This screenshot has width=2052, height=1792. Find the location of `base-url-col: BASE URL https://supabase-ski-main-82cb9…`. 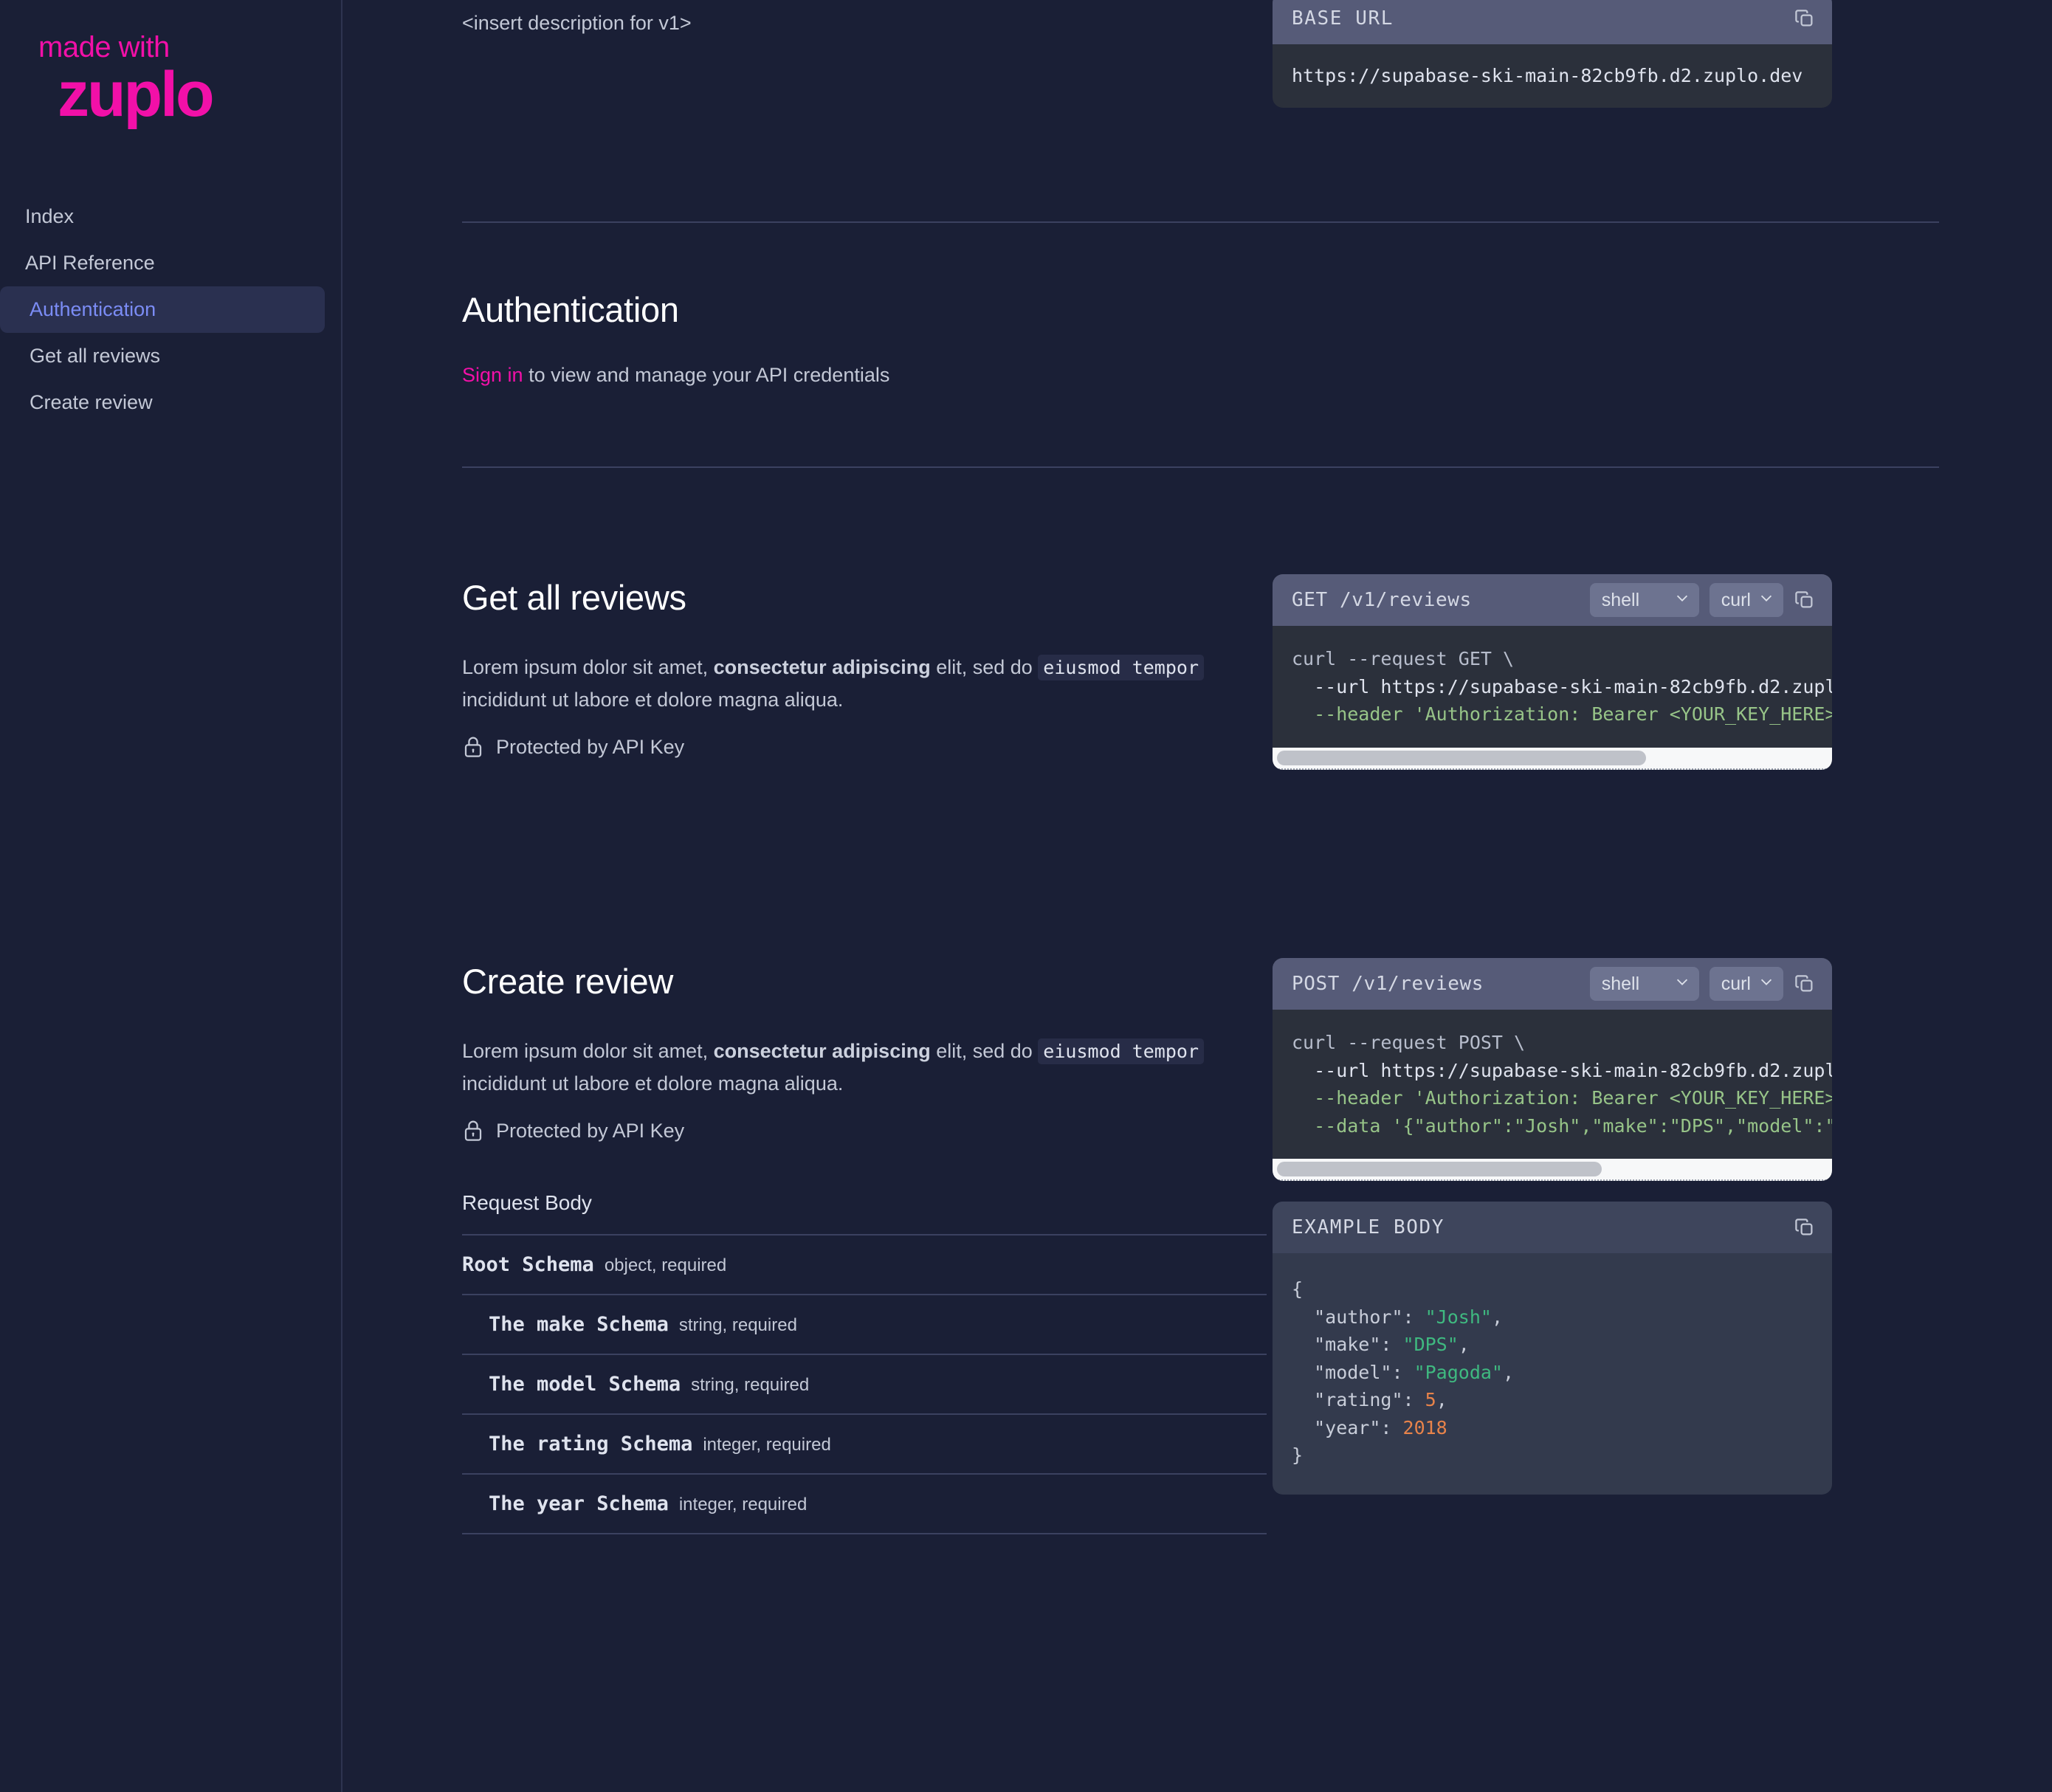

base-url-col: BASE URL https://supabase-ski-main-82cb9… is located at coordinates (1662, 110).